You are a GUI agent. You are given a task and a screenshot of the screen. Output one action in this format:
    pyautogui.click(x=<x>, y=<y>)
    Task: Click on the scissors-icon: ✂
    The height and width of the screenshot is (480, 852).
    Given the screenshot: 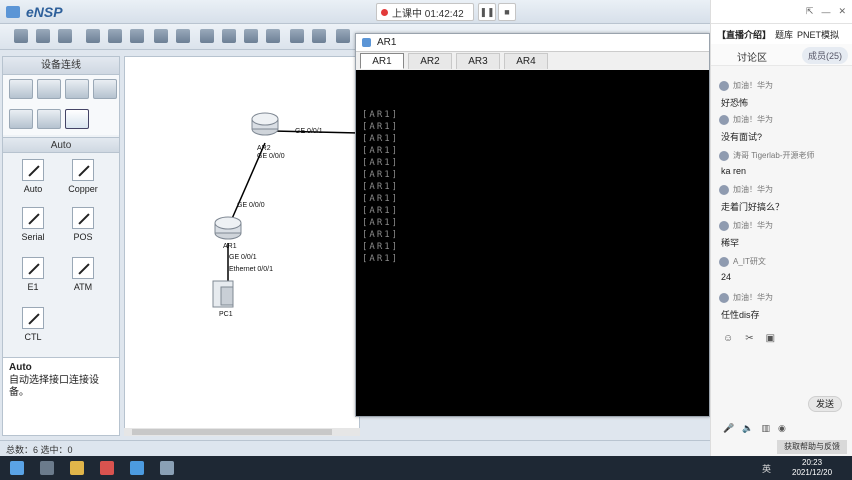 What is the action you would take?
    pyautogui.click(x=749, y=338)
    